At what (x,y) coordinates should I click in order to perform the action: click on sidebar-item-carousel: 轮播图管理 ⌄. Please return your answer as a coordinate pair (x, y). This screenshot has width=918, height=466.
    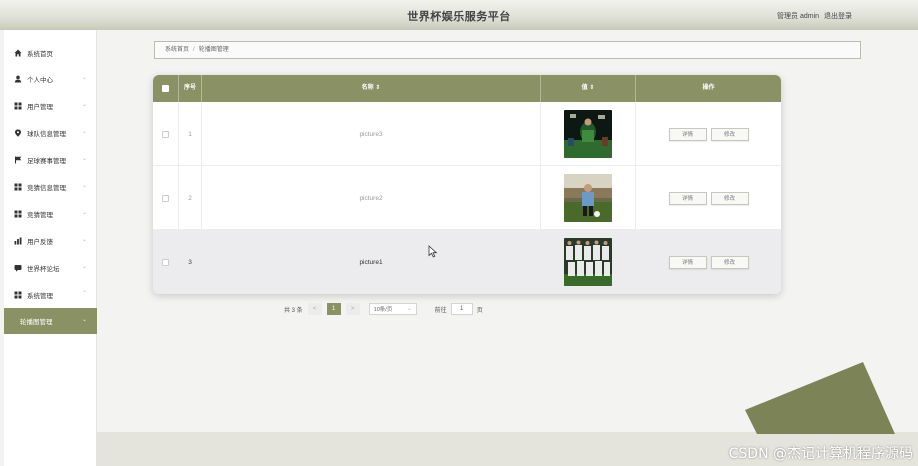
    Looking at the image, I should click on (50, 321).